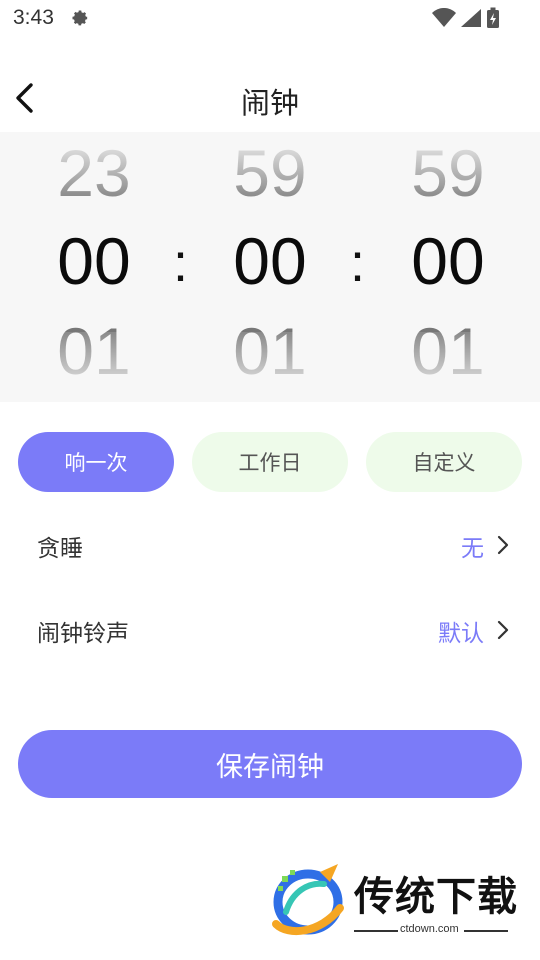  Describe the element at coordinates (448, 351) in the screenshot. I see `seconds-next: 01` at that location.